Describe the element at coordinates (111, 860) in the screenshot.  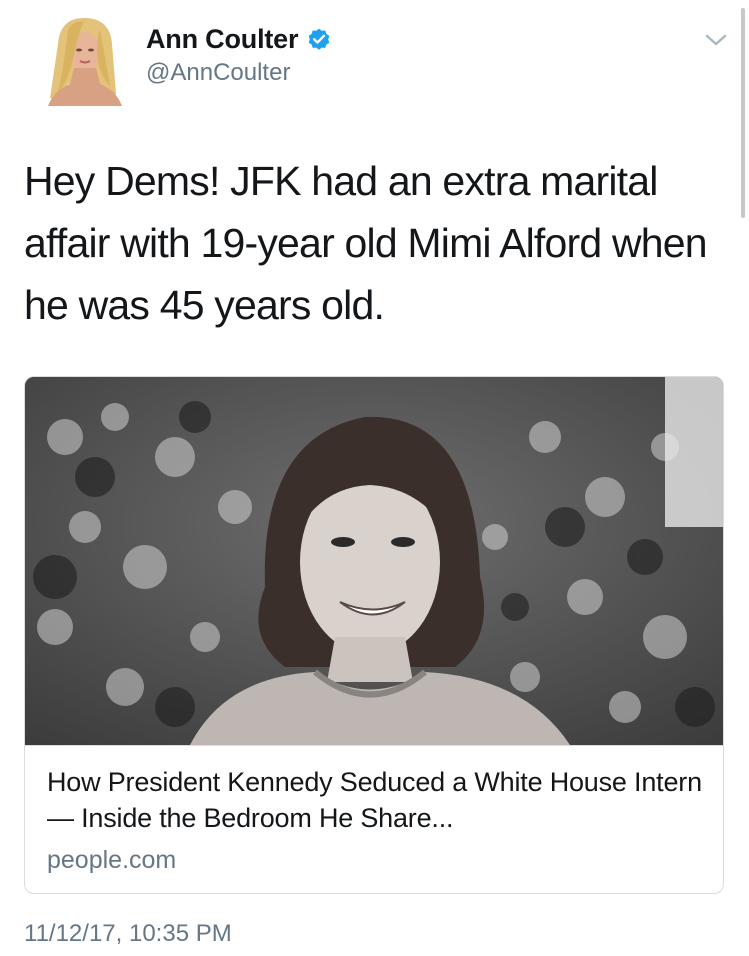
I see `card-domain: people.com` at that location.